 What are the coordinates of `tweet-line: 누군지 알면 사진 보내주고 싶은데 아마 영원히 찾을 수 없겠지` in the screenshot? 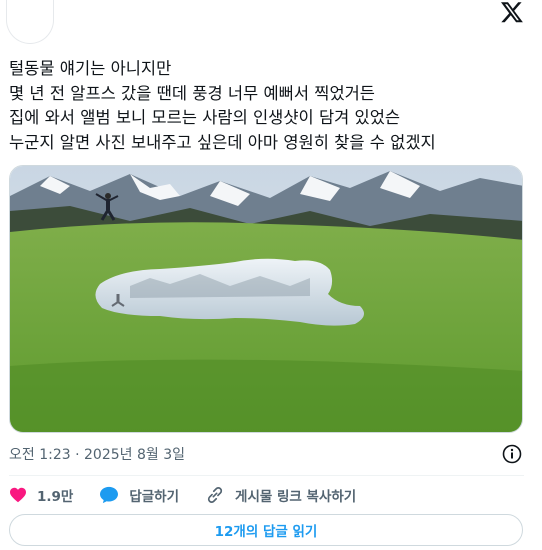 It's located at (222, 142).